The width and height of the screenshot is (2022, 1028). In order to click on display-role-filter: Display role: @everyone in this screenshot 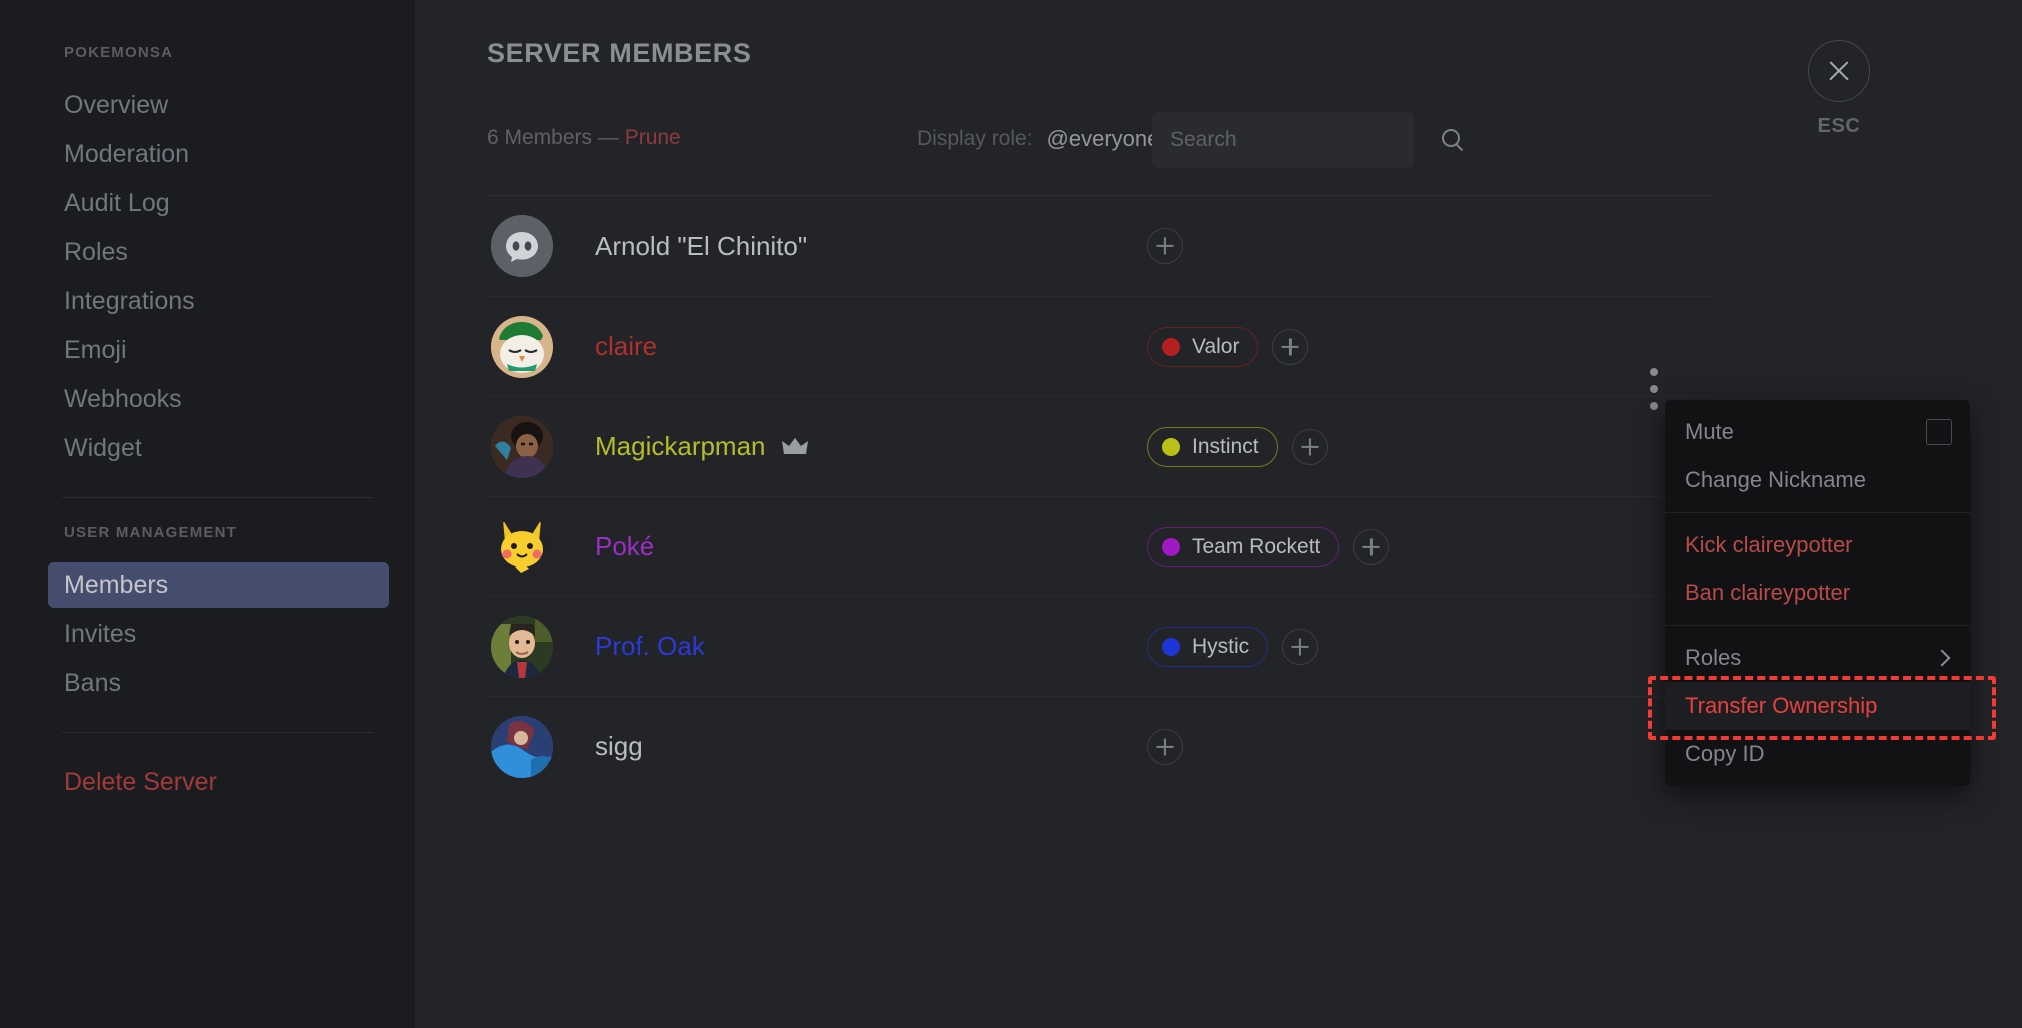, I will do `click(1053, 139)`.